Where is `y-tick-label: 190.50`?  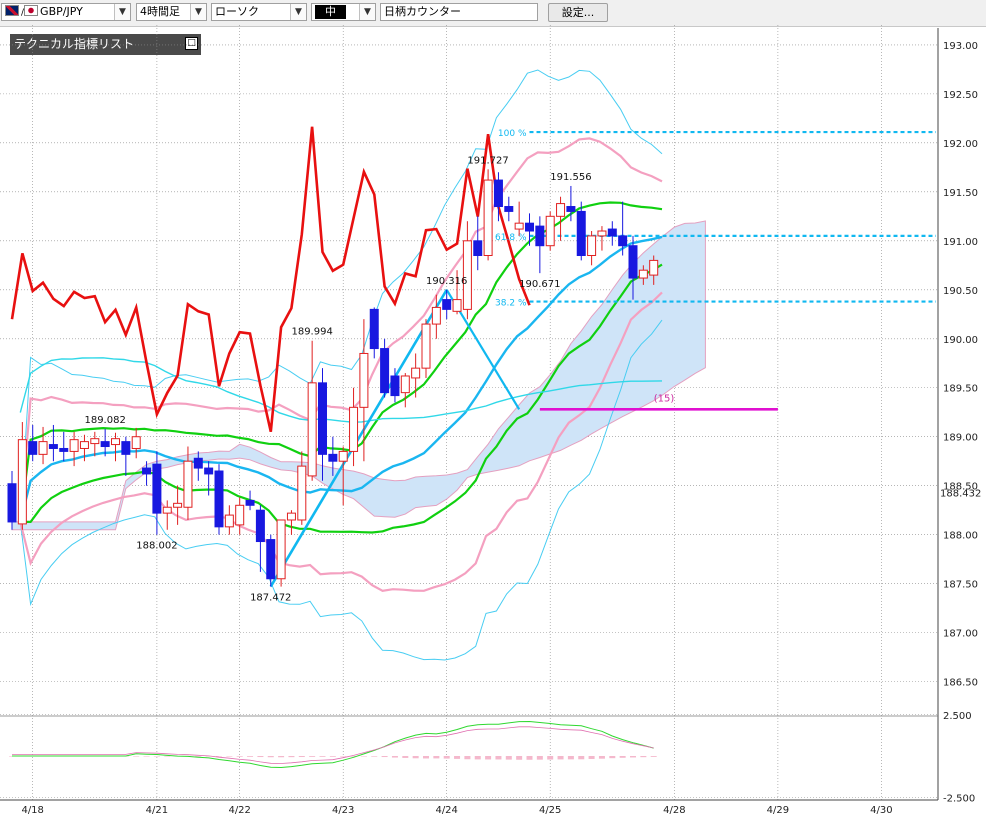 y-tick-label: 190.50 is located at coordinates (960, 291).